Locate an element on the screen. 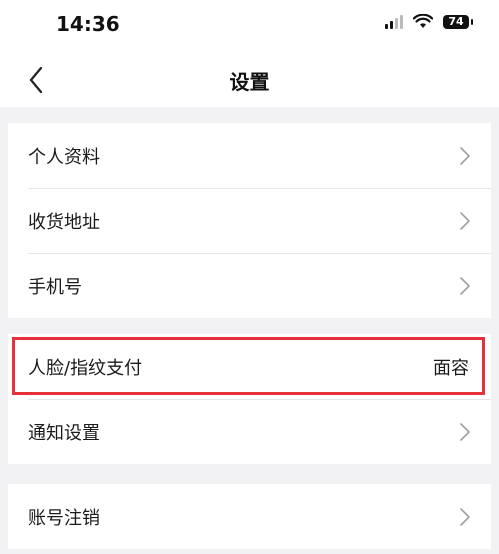 The image size is (499, 554). status-bar: 14:36 74 is located at coordinates (249, 26).